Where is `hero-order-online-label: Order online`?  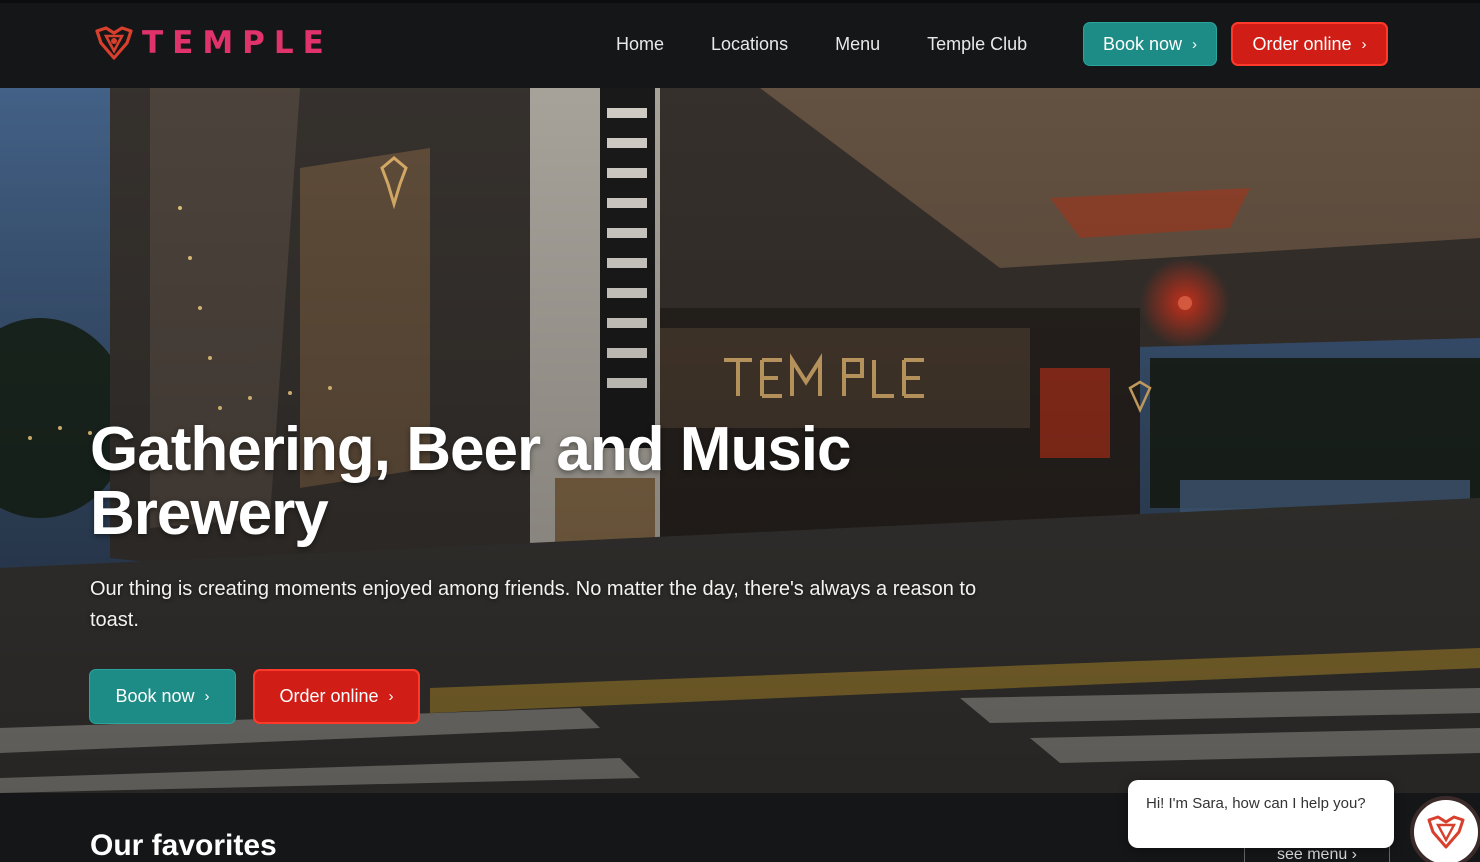
hero-order-online-label: Order online is located at coordinates (329, 696).